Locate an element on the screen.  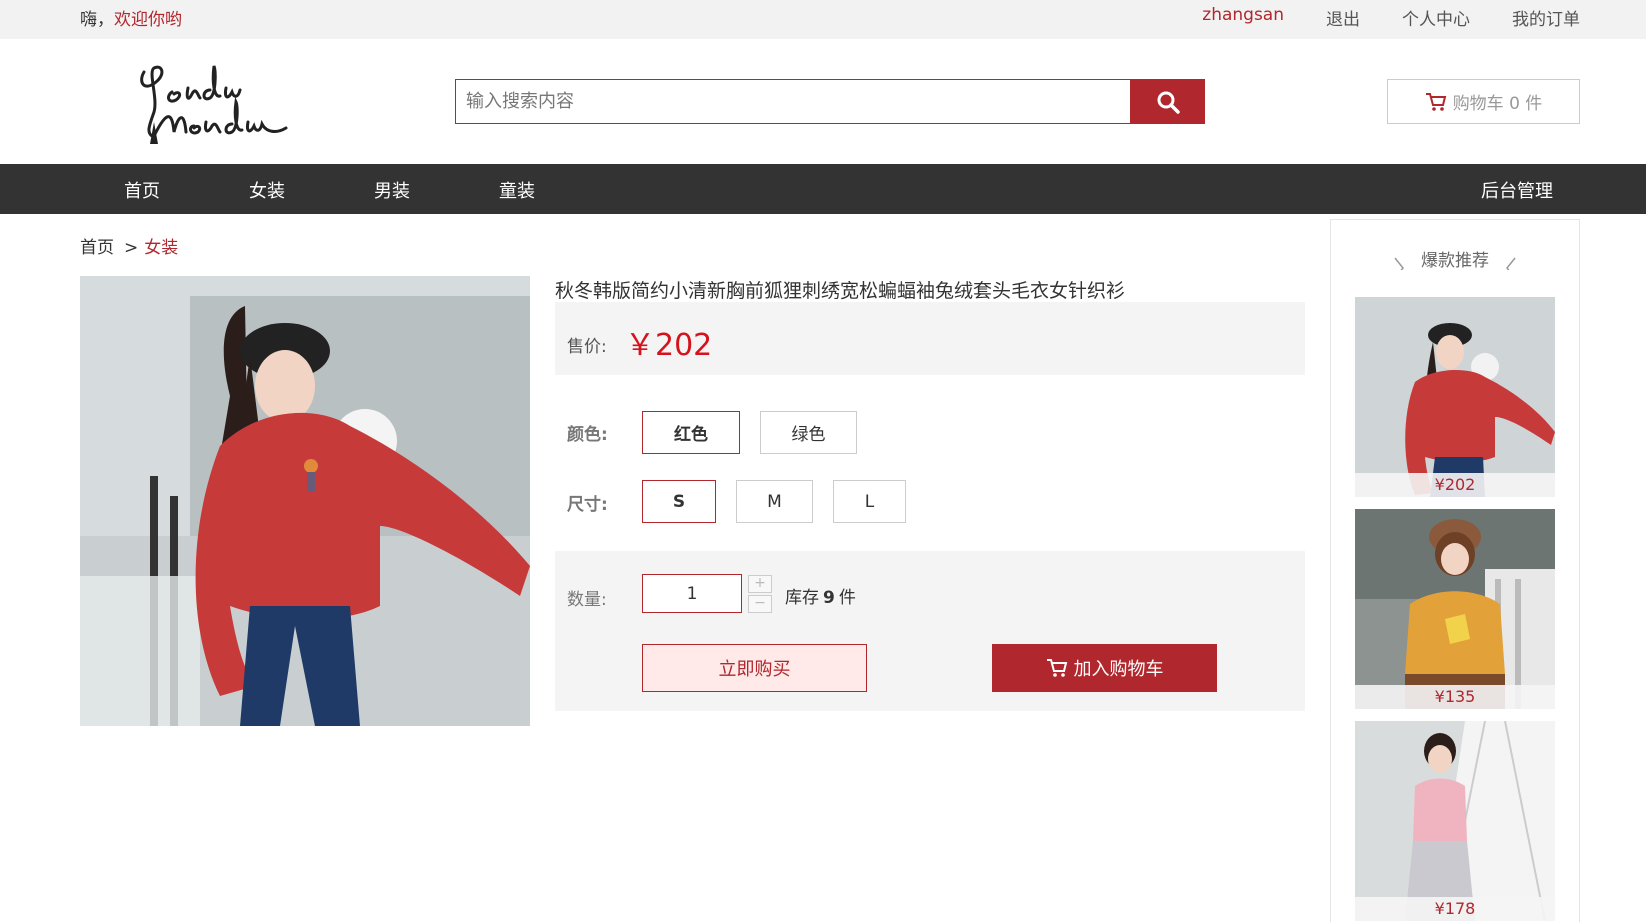
quantity-decrease-button: − is located at coordinates (760, 604).